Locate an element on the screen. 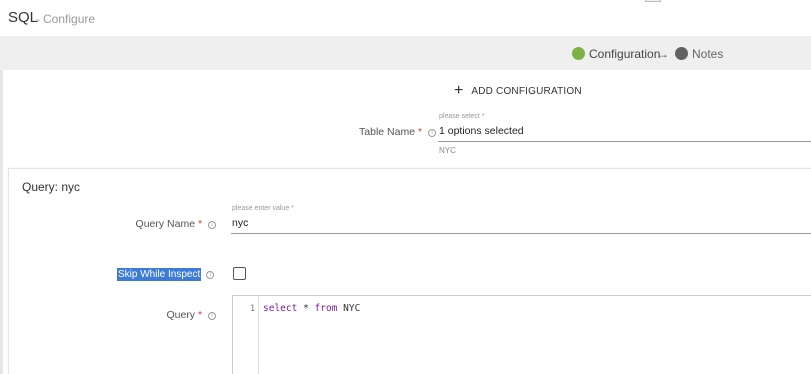  editor-gutter: 1 is located at coordinates (246, 335).